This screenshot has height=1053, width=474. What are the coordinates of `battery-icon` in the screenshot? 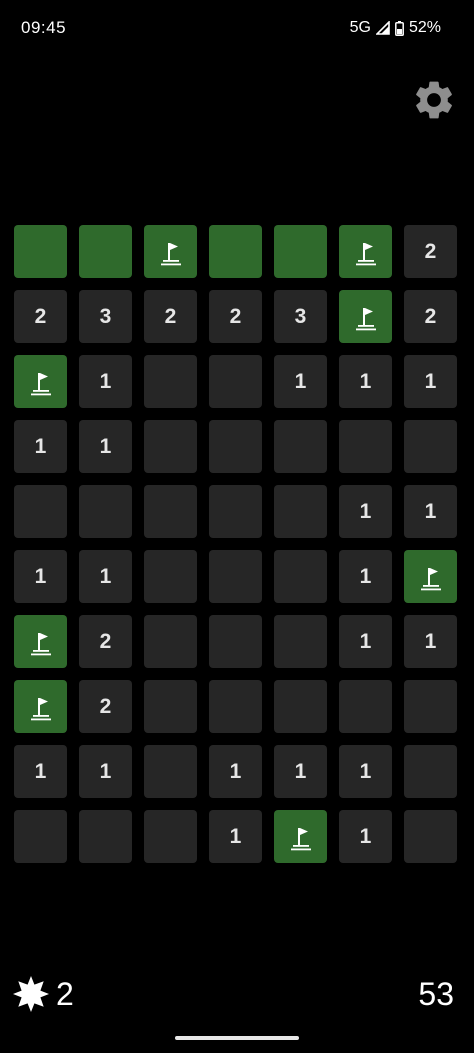 It's located at (399, 28).